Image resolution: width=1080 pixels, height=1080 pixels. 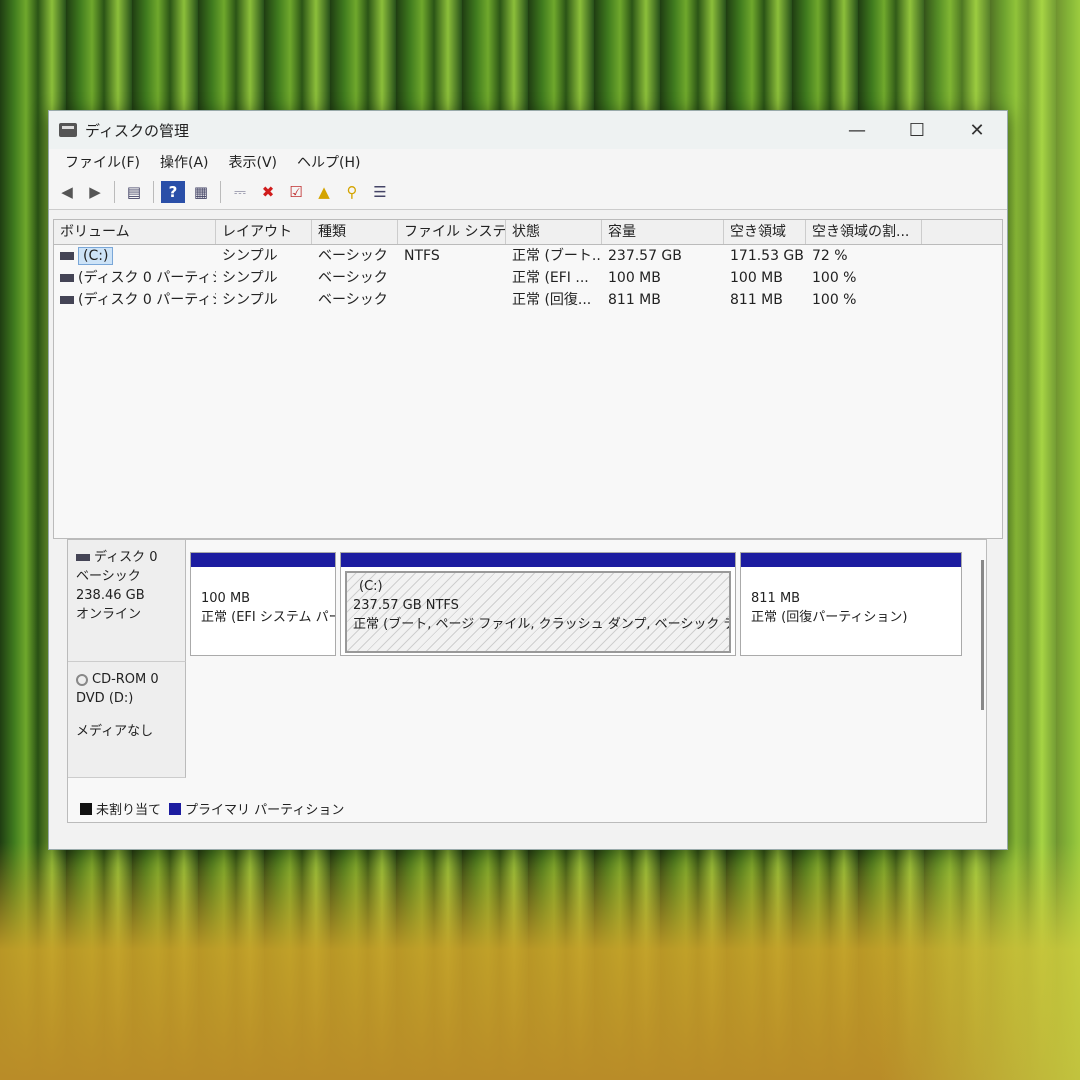 I want to click on cdrom-0-name: CD-ROM 0, so click(x=125, y=679).